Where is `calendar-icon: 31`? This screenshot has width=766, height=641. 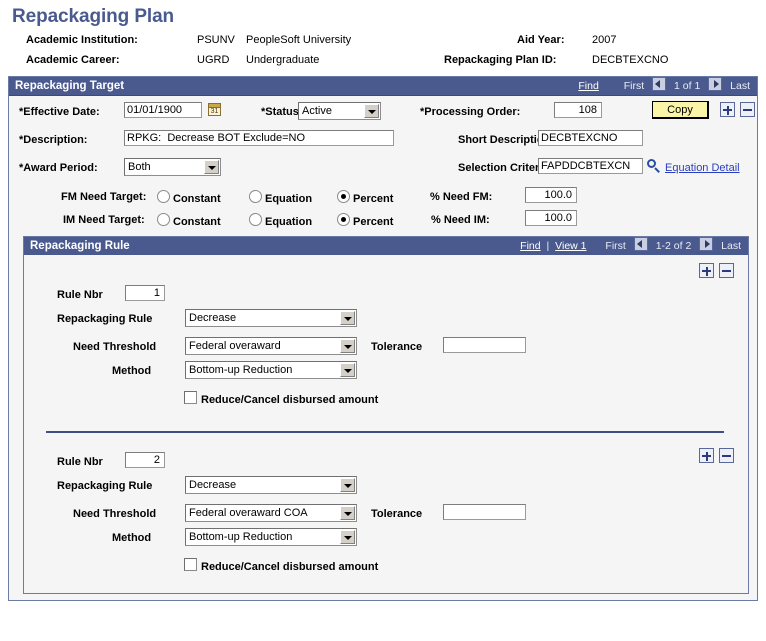
calendar-icon: 31 is located at coordinates (214, 109).